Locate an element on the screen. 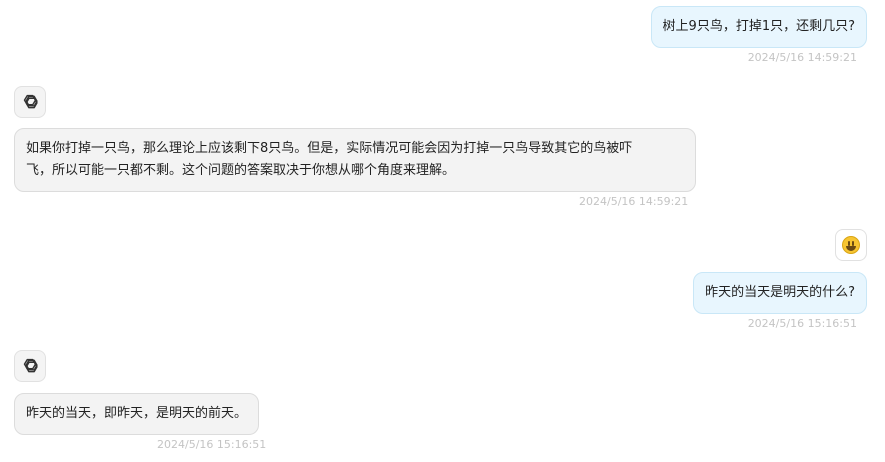 The height and width of the screenshot is (462, 885). user-message-text: 树上9只鸟，打掉1只，还剩几只? is located at coordinates (758, 26).